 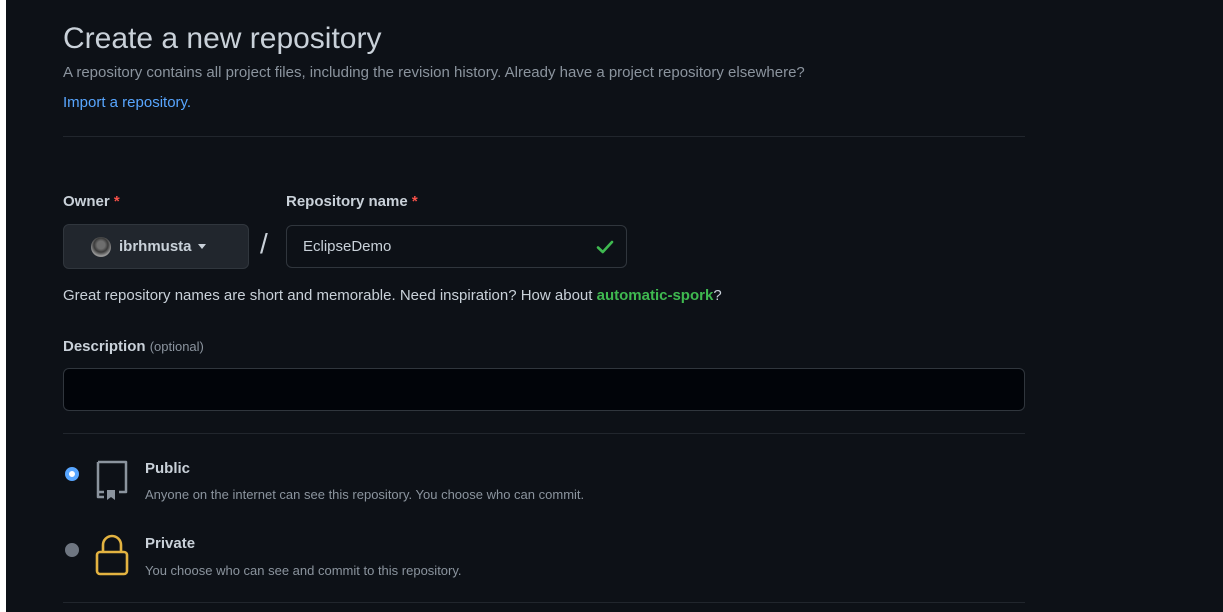 I want to click on caret-down-icon, so click(x=201, y=246).